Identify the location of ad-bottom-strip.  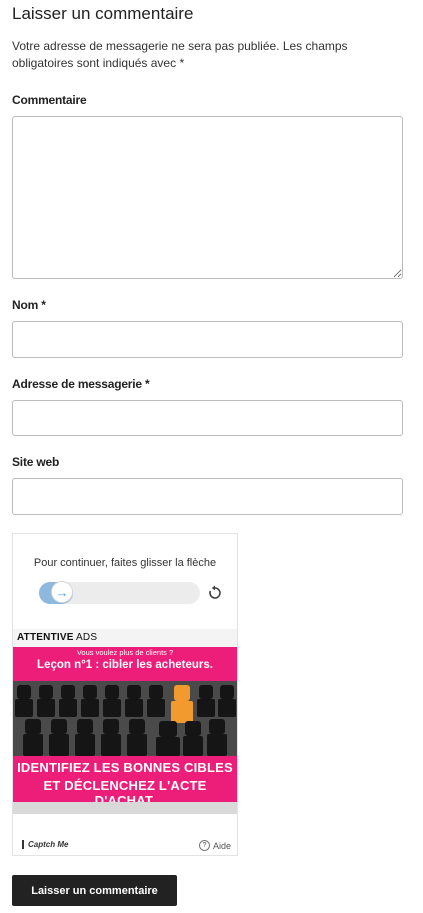
(125, 808).